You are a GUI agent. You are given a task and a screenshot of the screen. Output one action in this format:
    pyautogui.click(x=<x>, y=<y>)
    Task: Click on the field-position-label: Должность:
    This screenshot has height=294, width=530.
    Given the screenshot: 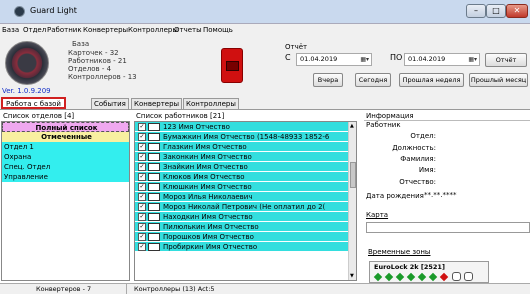 What is the action you would take?
    pyautogui.click(x=414, y=148)
    